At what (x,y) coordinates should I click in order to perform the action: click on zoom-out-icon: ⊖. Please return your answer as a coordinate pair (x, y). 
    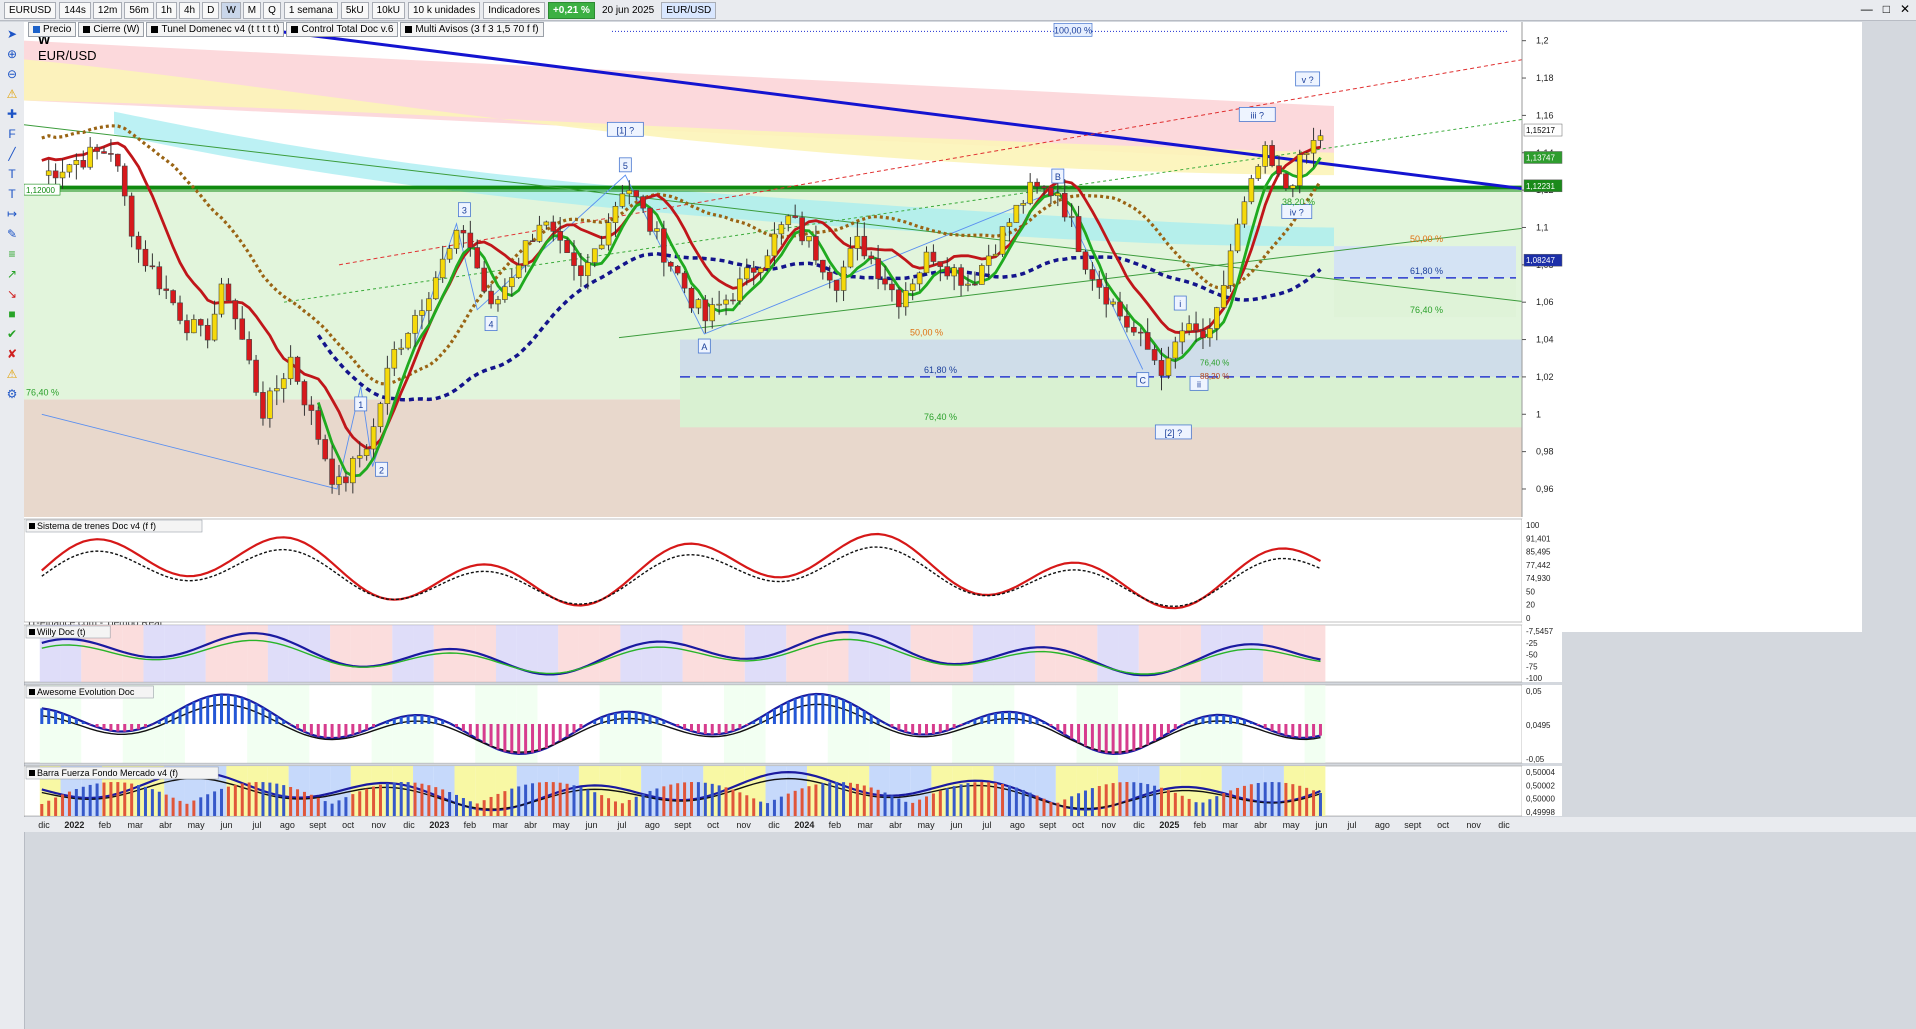
    Looking at the image, I should click on (12, 74).